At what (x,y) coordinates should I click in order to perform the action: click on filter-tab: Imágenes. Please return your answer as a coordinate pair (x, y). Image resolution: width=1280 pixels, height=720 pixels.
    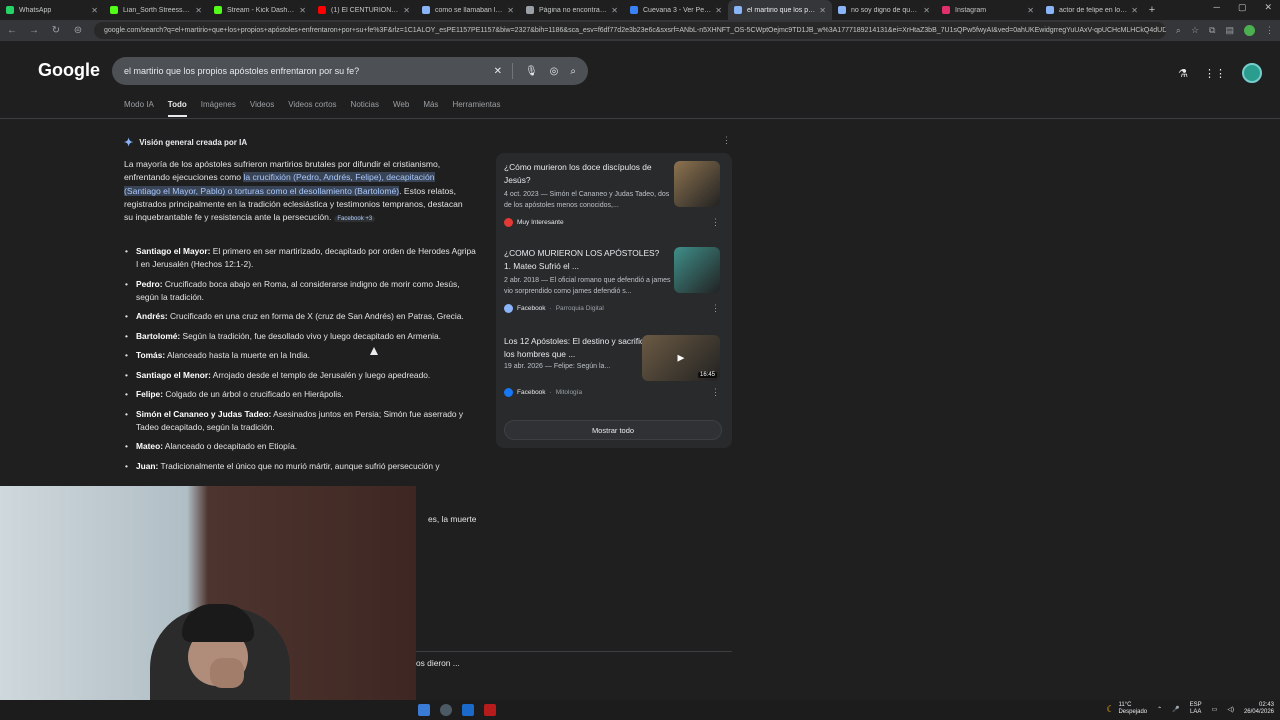
    Looking at the image, I should click on (218, 108).